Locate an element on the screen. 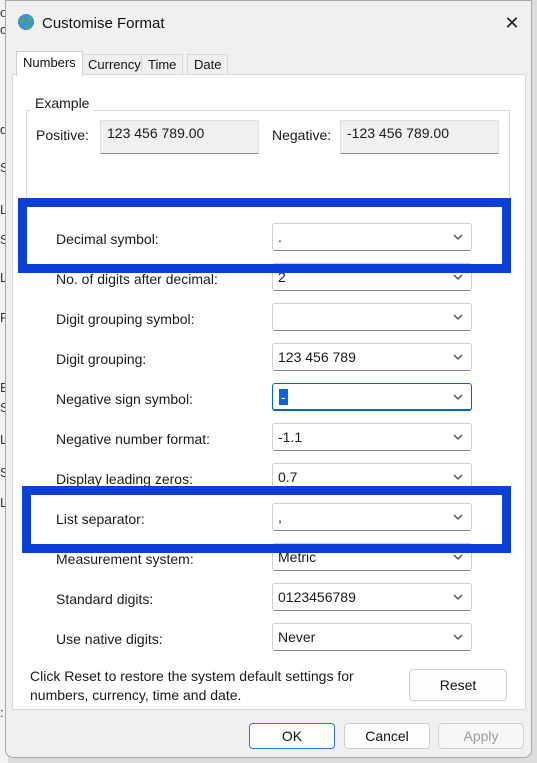 Image resolution: width=537 pixels, height=763 pixels. digits-after-decimal-value: 2 is located at coordinates (282, 277).